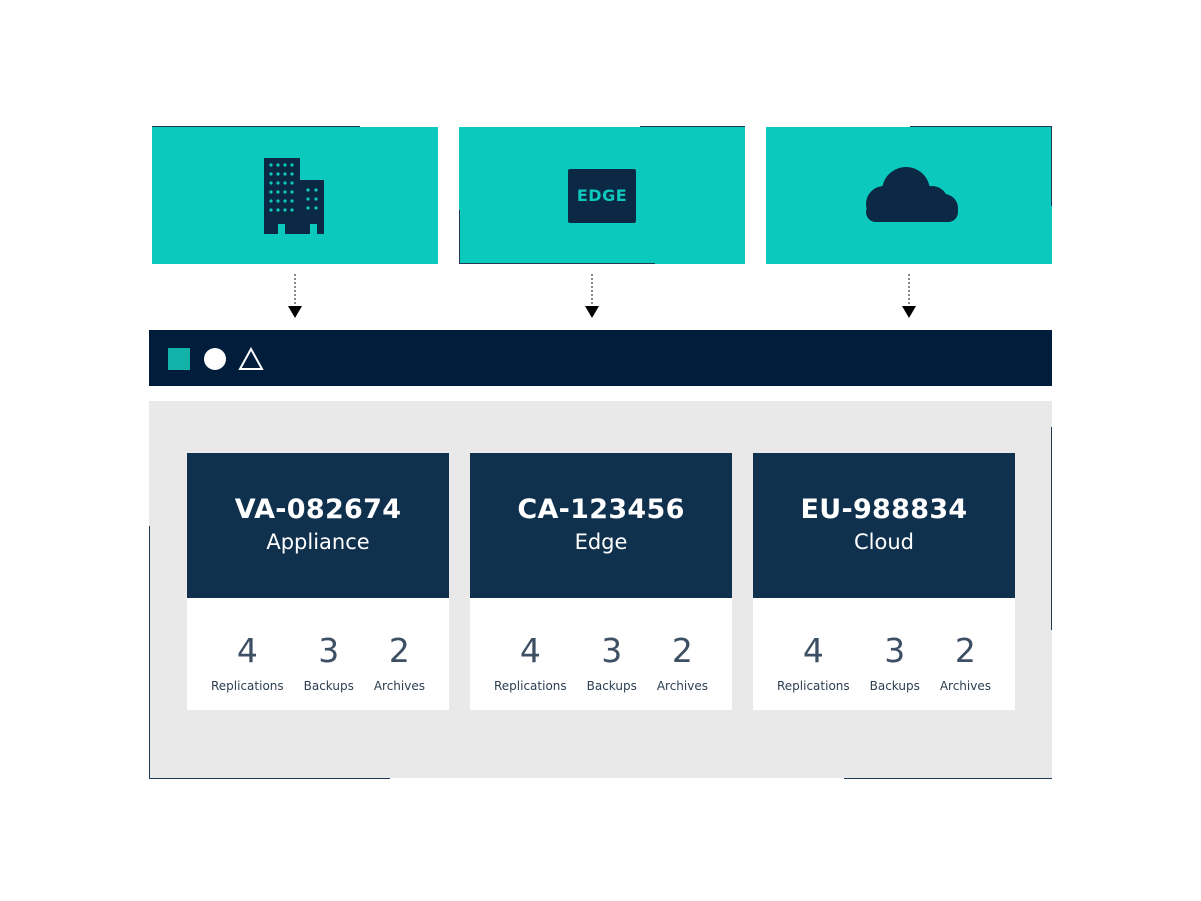 This screenshot has height=901, width=1201. I want to click on source-appliance, so click(295, 195).